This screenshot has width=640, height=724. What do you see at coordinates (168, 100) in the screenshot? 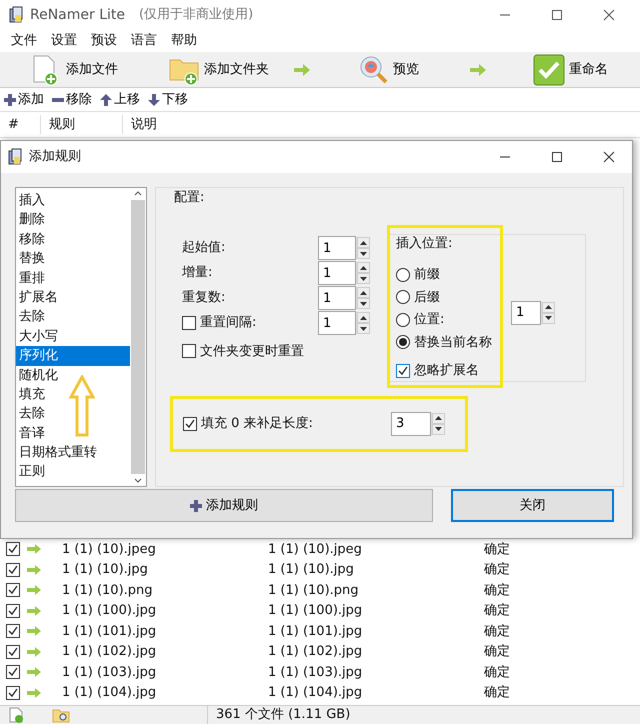
I see `rule-toolbar-button: 下移` at bounding box center [168, 100].